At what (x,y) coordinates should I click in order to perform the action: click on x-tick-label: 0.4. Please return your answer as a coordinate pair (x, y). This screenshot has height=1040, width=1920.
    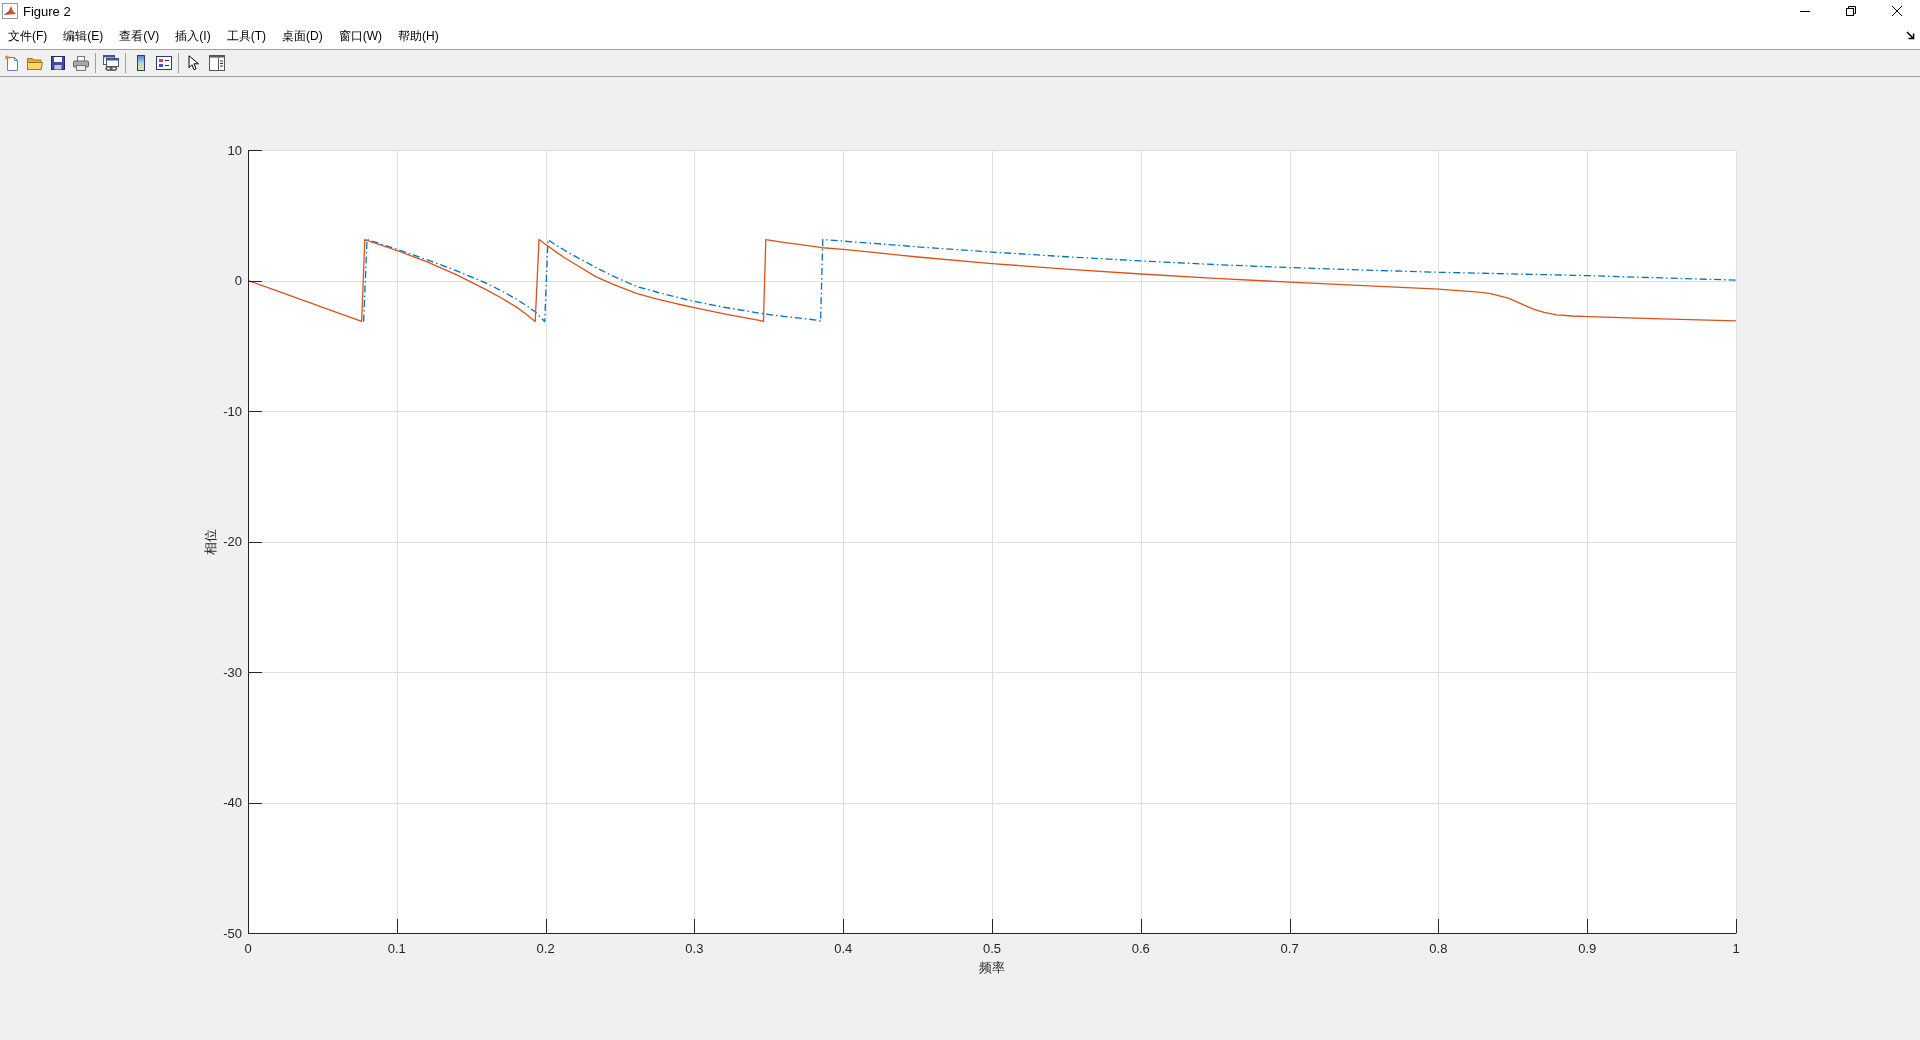
    Looking at the image, I should click on (843, 948).